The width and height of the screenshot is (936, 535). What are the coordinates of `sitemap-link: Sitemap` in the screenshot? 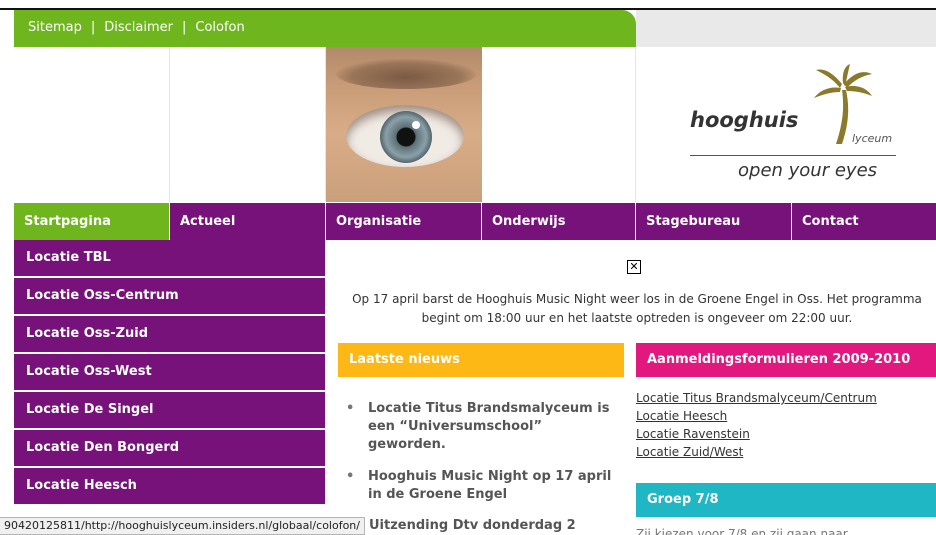 It's located at (55, 27).